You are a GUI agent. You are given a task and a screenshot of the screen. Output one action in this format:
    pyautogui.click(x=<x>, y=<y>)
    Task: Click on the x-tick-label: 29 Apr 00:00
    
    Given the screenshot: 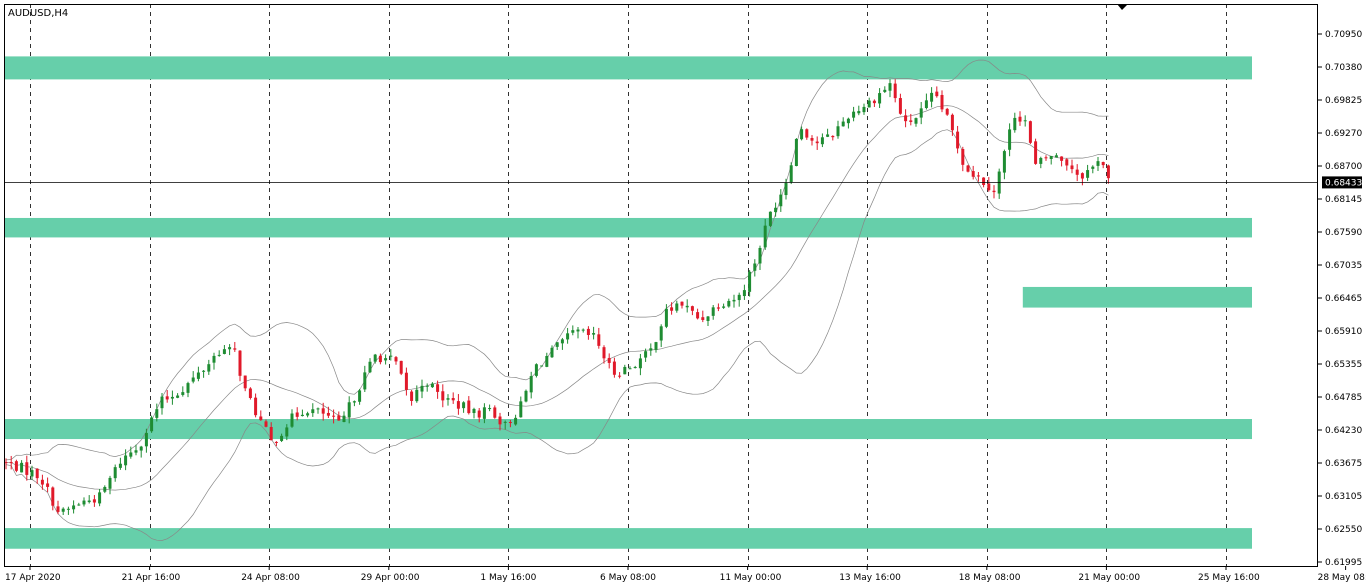 What is the action you would take?
    pyautogui.click(x=390, y=578)
    